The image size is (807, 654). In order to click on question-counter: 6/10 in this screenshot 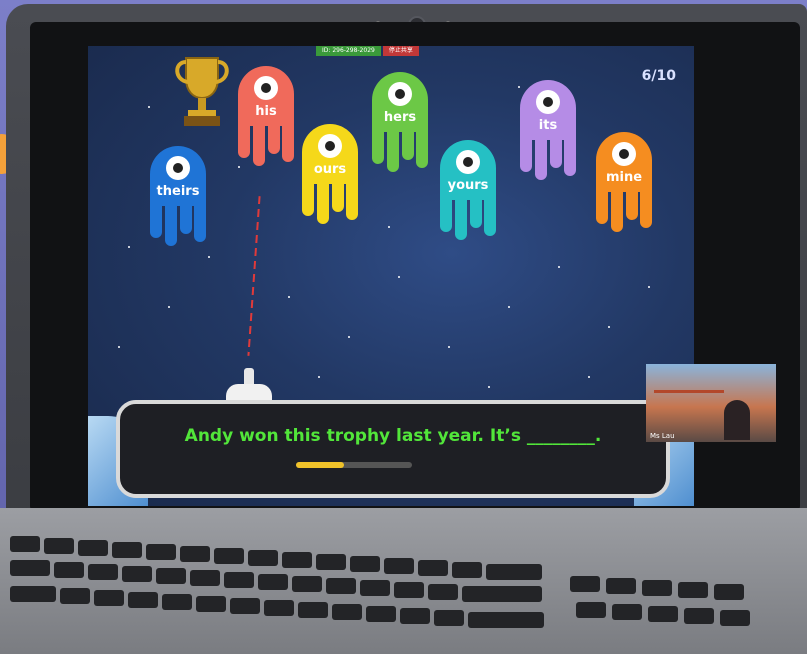, I will do `click(658, 76)`.